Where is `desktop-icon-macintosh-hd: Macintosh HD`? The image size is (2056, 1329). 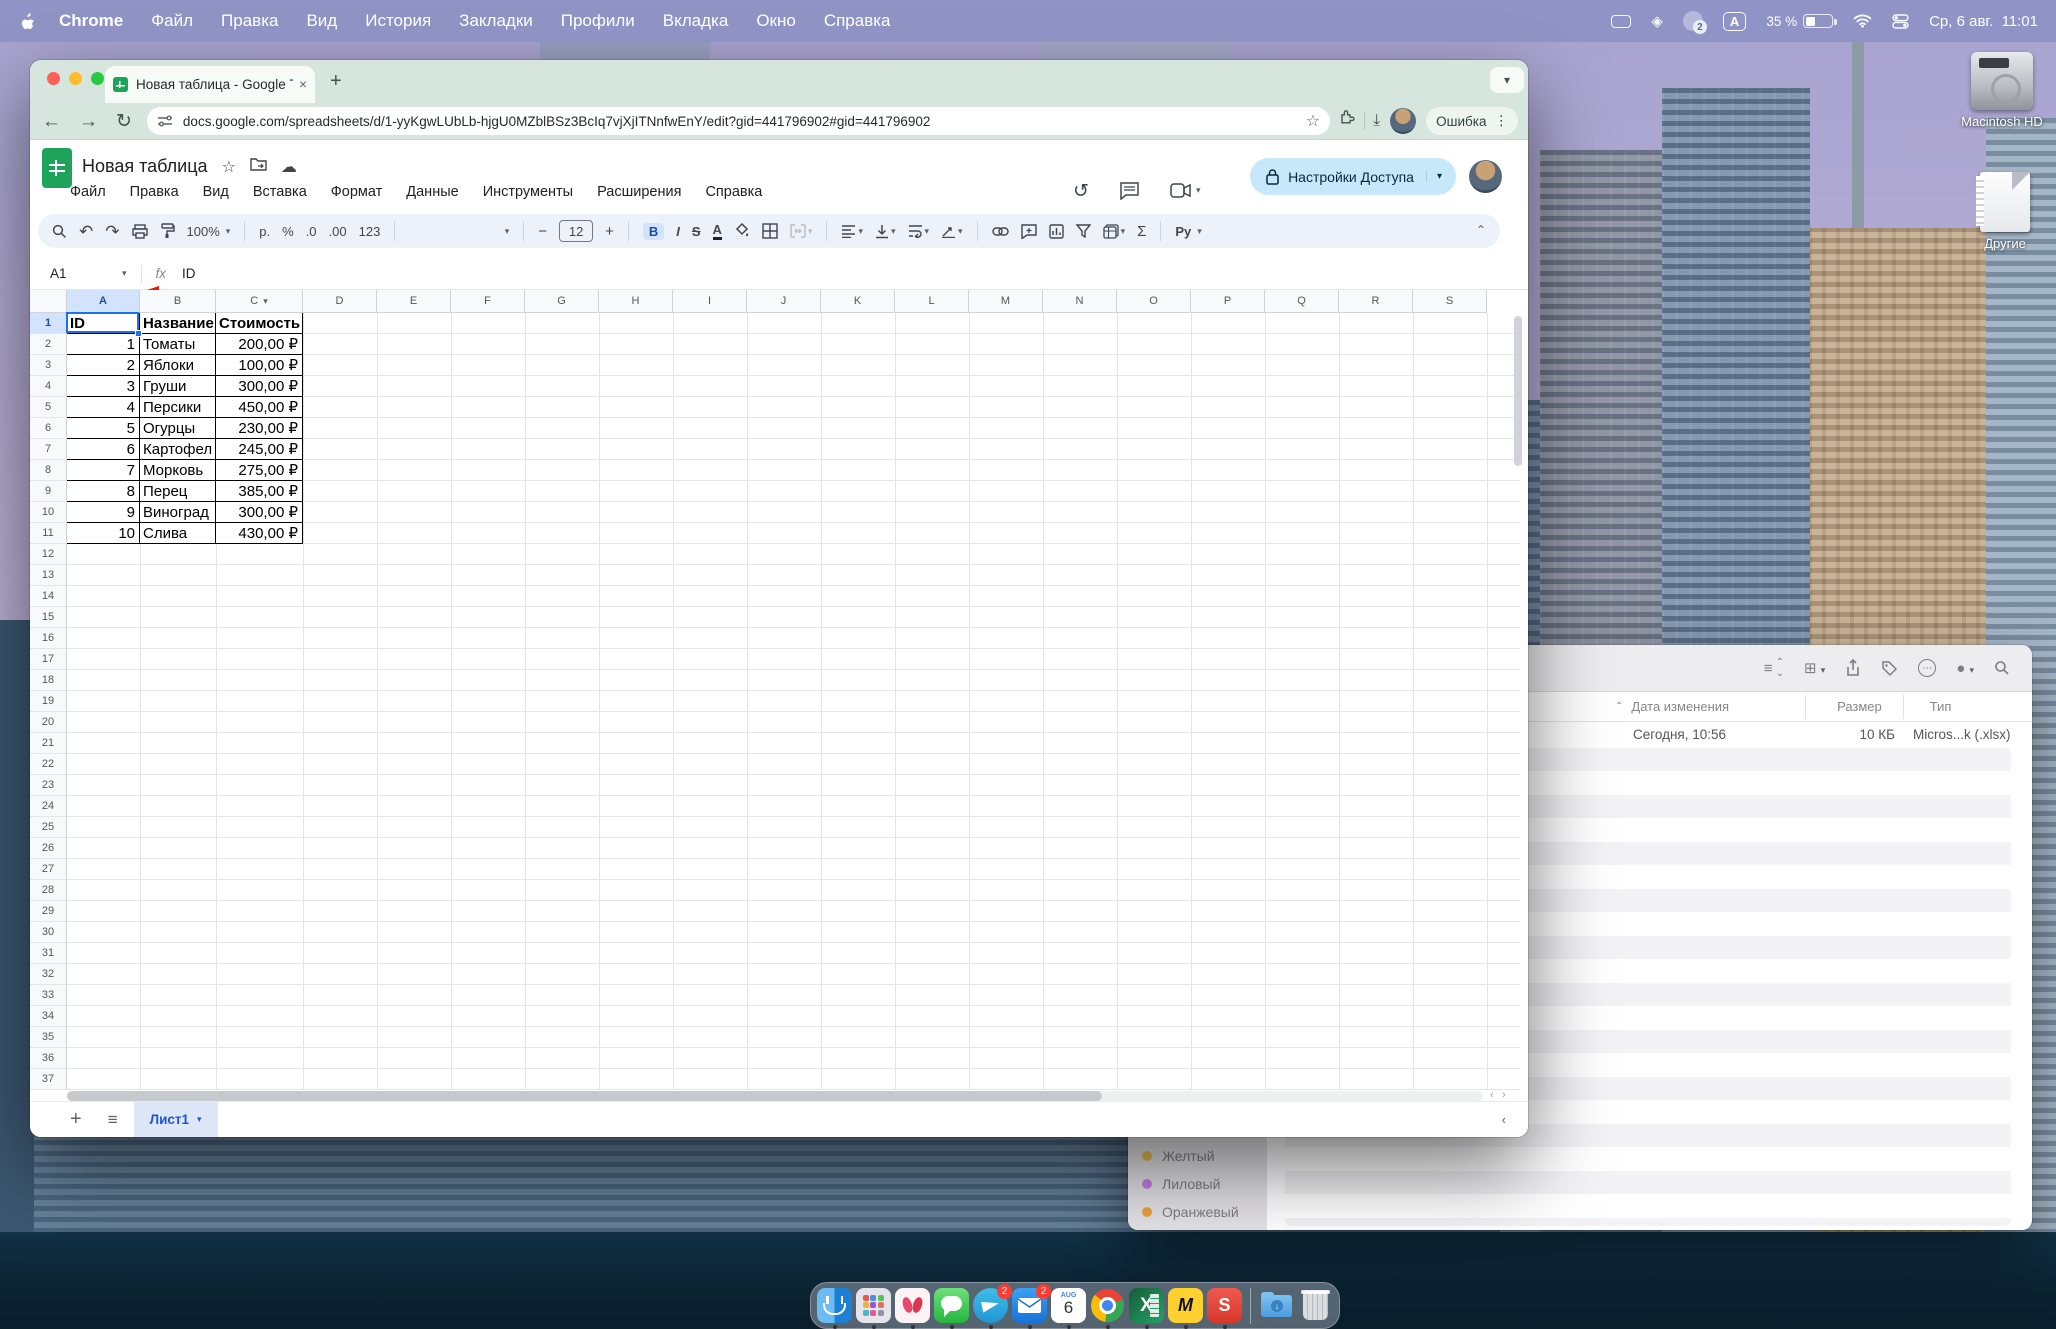 desktop-icon-macintosh-hd: Macintosh HD is located at coordinates (2002, 90).